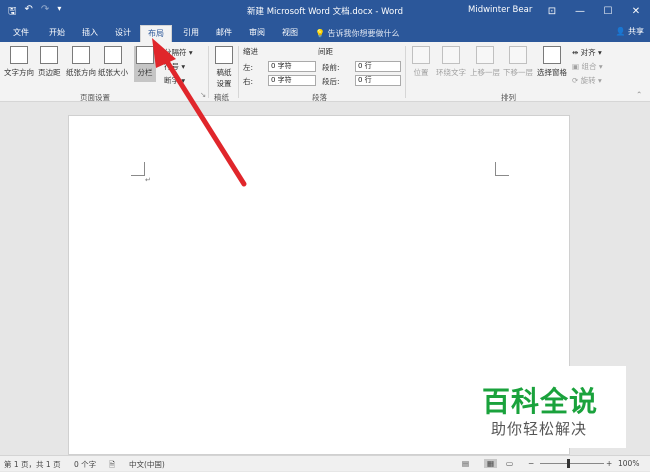  I want to click on zoom-level: 100%, so click(628, 463).